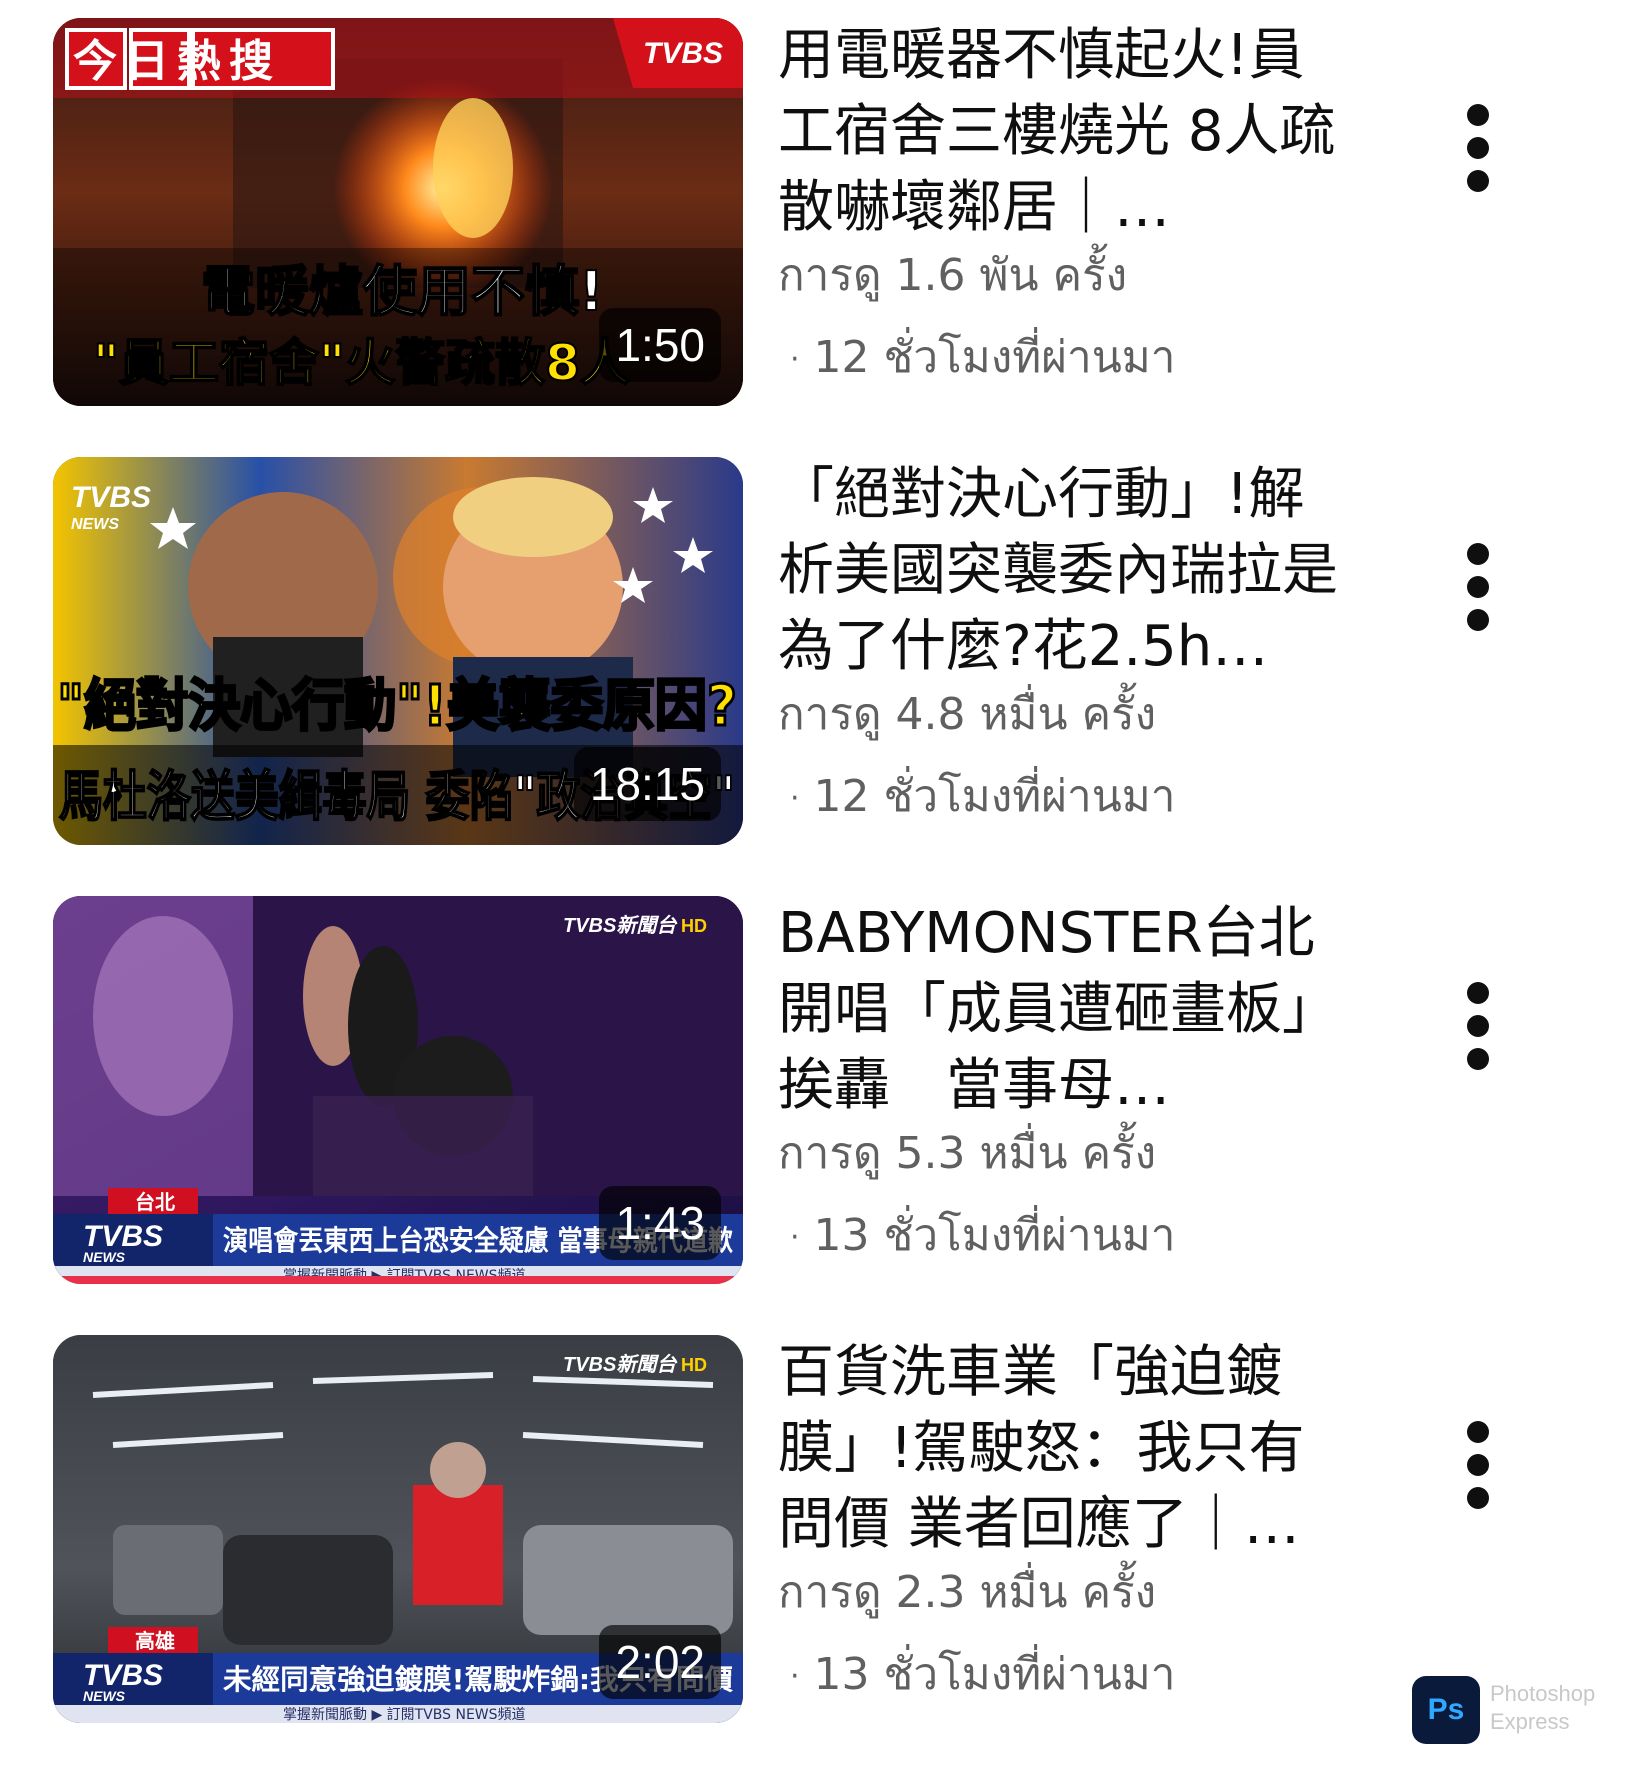  Describe the element at coordinates (647, 784) in the screenshot. I see `video-duration: 18:15` at that location.